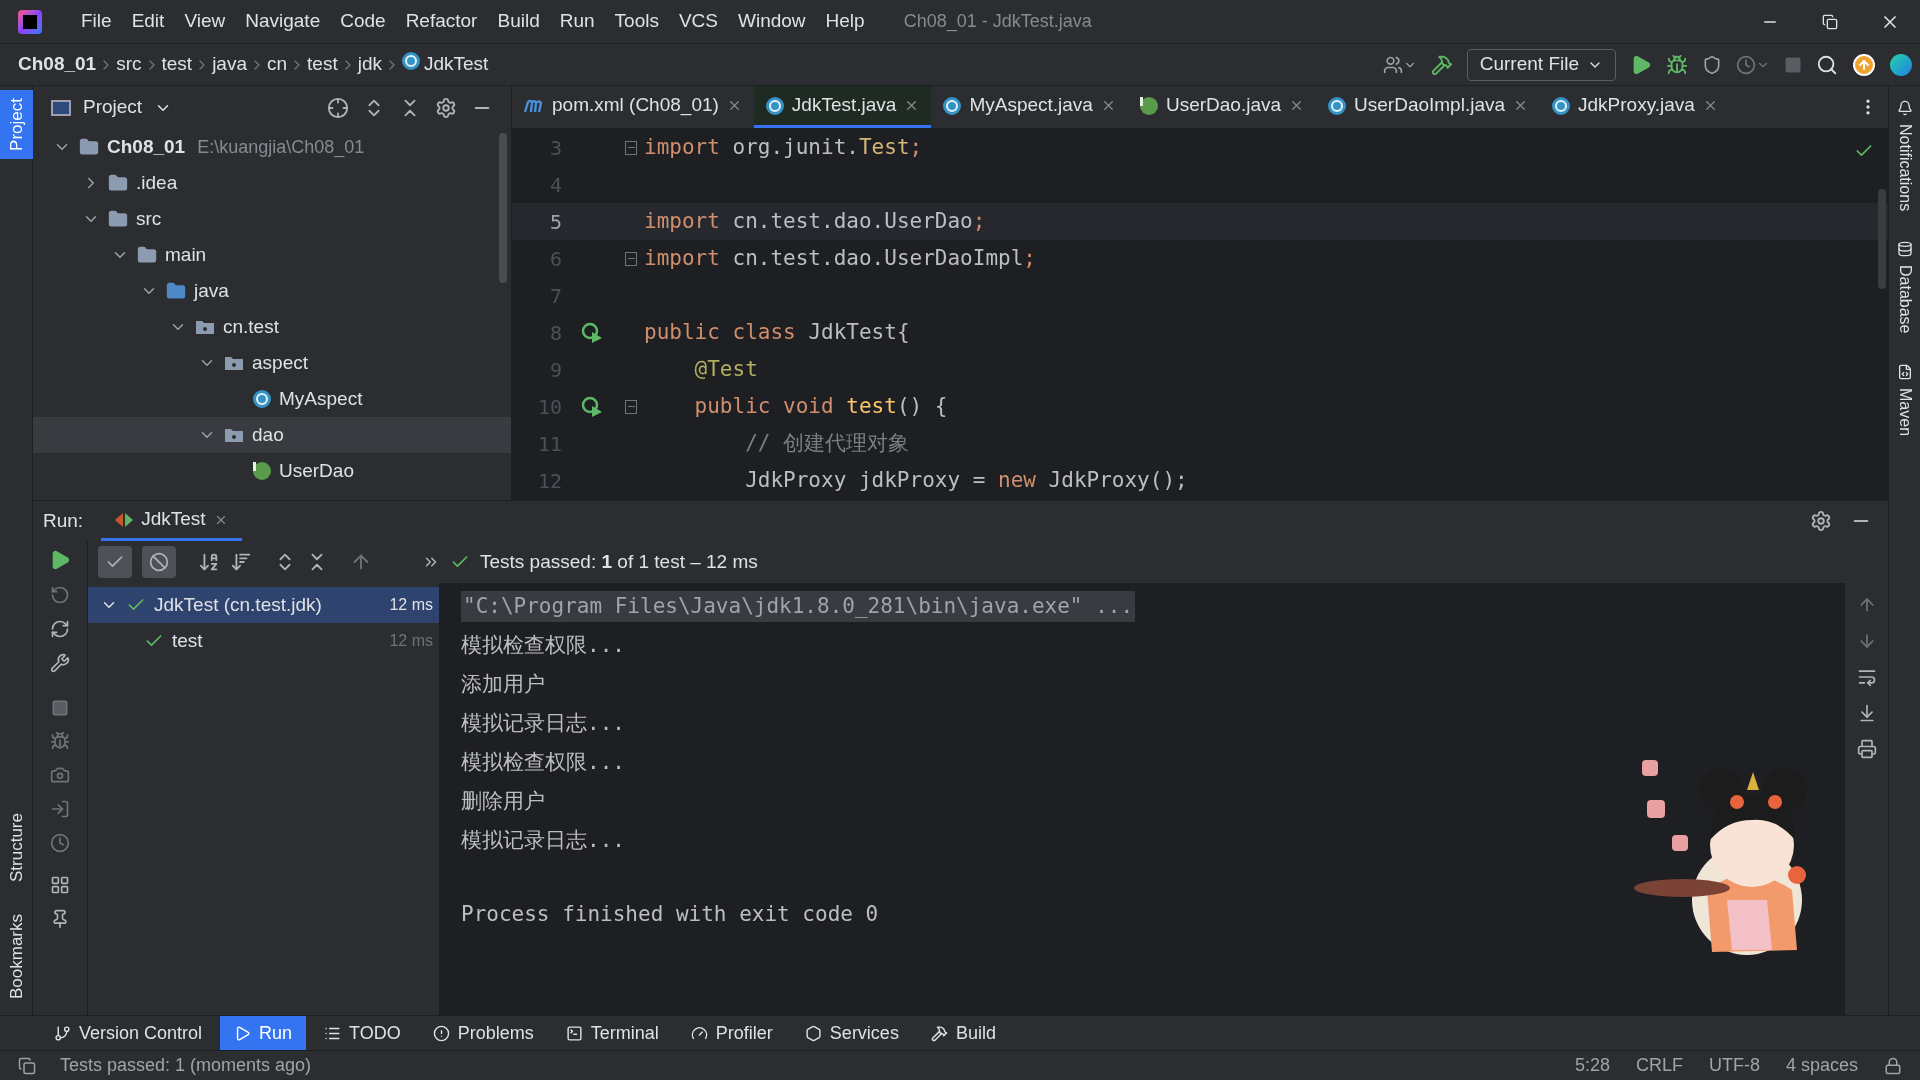 This screenshot has width=1920, height=1080. I want to click on side-tool-tab: Notifications, so click(1904, 156).